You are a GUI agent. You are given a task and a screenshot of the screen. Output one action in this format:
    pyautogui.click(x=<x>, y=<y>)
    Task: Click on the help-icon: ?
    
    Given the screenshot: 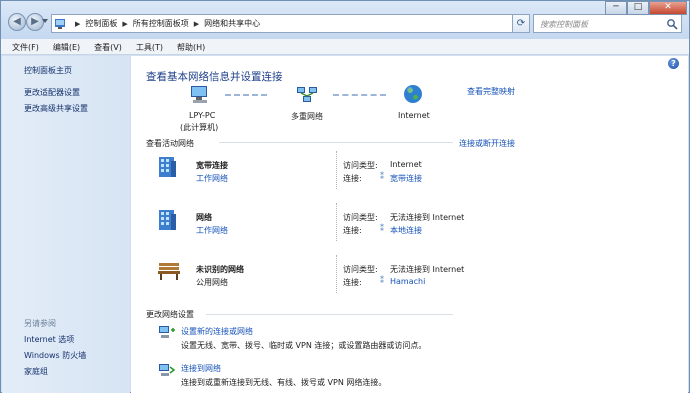 What is the action you would take?
    pyautogui.click(x=673, y=63)
    